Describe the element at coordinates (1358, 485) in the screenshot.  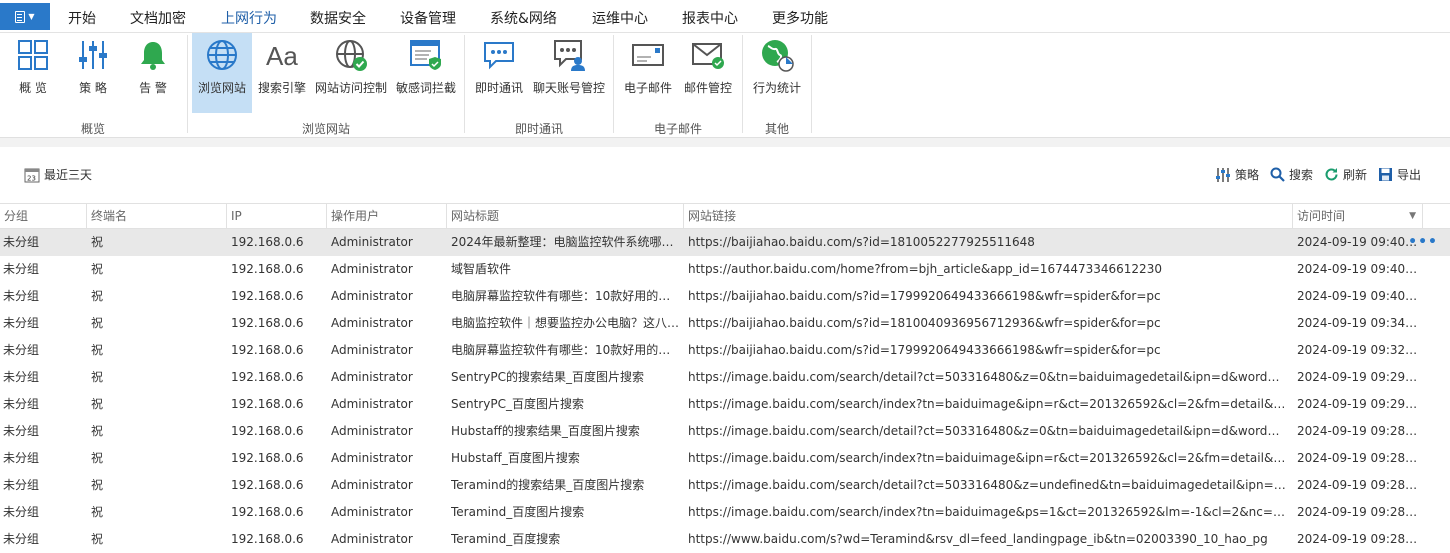
I see `cell-visit-time: 2024-09-19 09:28:24` at that location.